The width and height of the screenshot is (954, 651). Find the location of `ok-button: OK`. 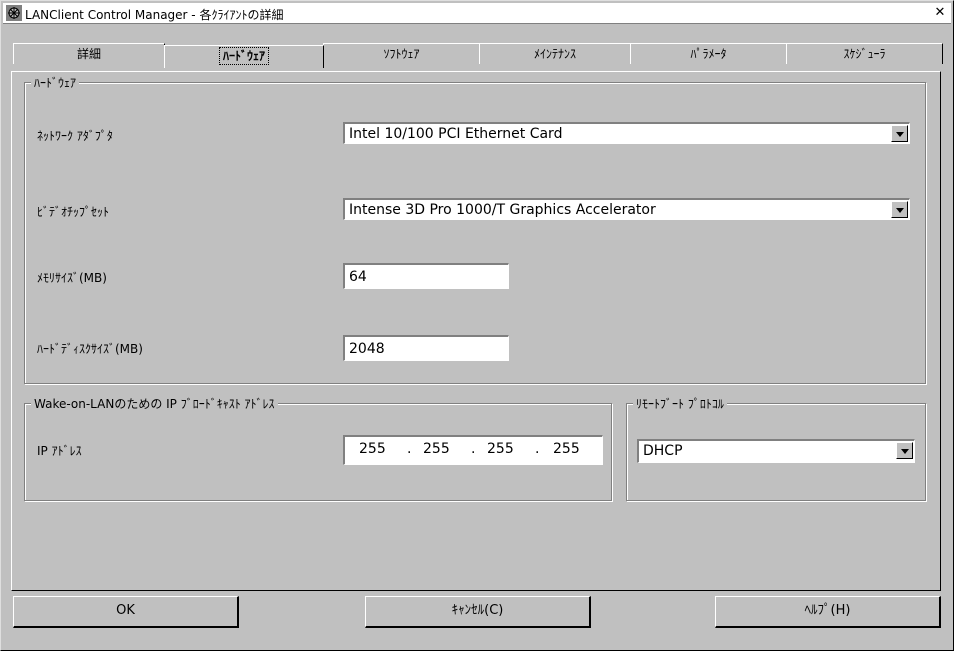

ok-button: OK is located at coordinates (126, 612).